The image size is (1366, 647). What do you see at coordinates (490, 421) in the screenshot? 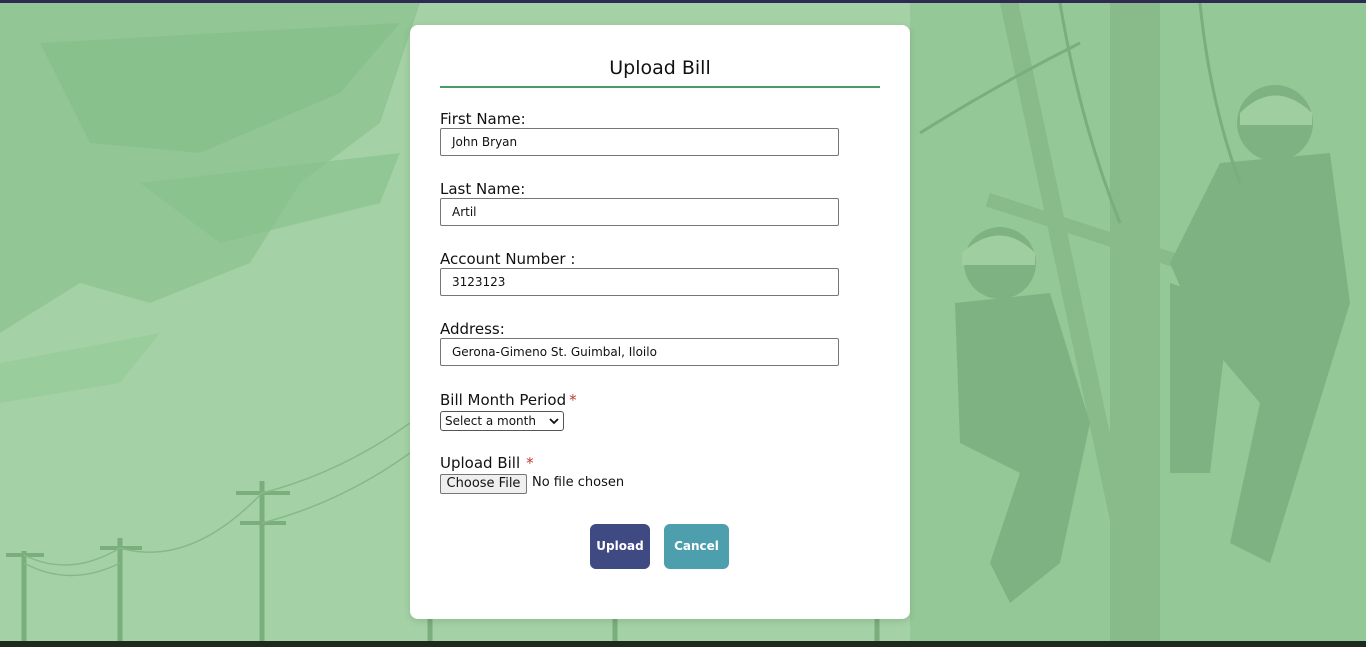
I see `bill-month-selected-value: Select a month` at bounding box center [490, 421].